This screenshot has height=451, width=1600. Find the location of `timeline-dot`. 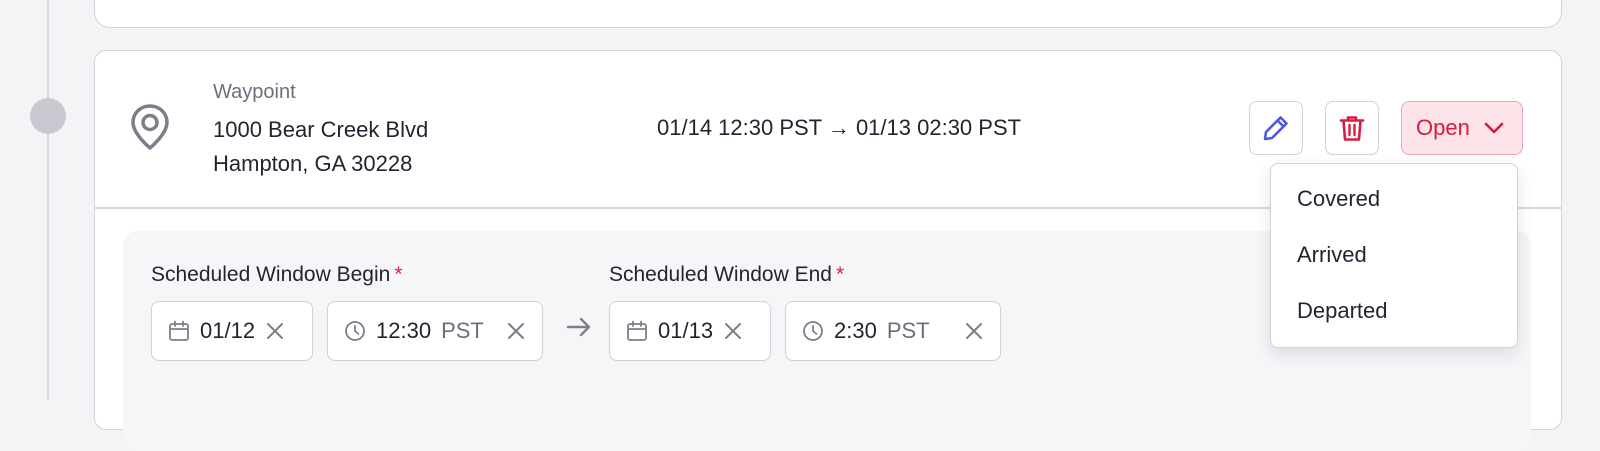

timeline-dot is located at coordinates (48, 116).